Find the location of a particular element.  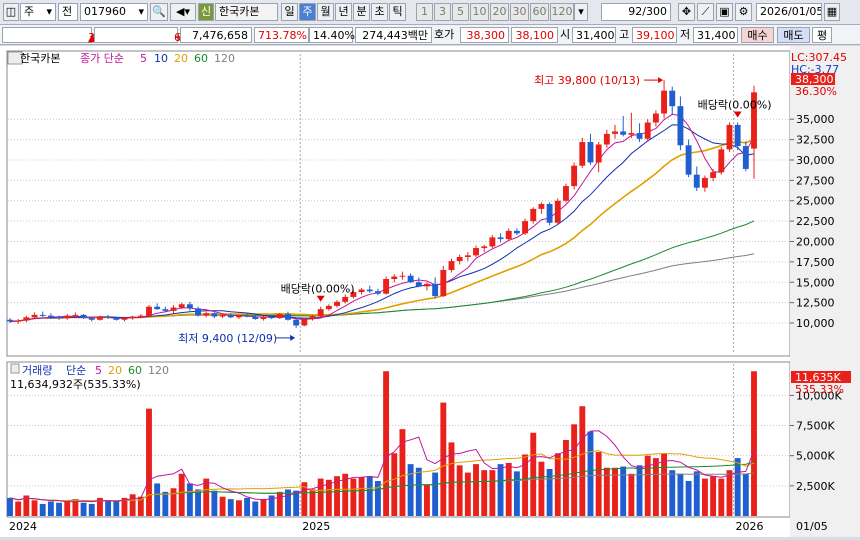

speaker-icon: ◀▾ is located at coordinates (183, 12).